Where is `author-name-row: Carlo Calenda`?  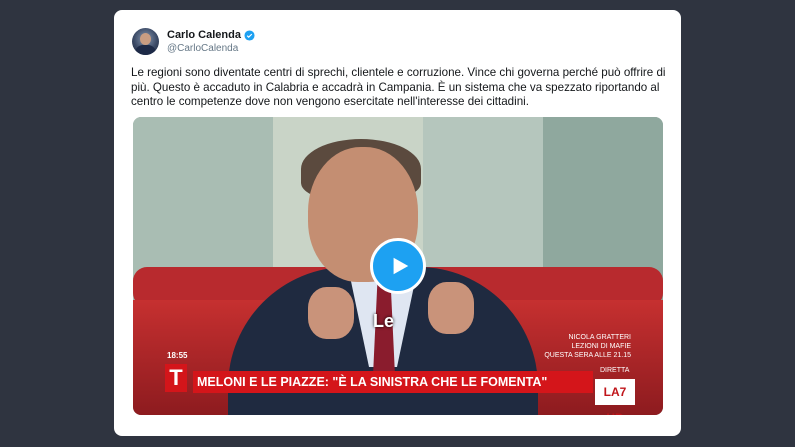
author-name-row: Carlo Calenda is located at coordinates (211, 35).